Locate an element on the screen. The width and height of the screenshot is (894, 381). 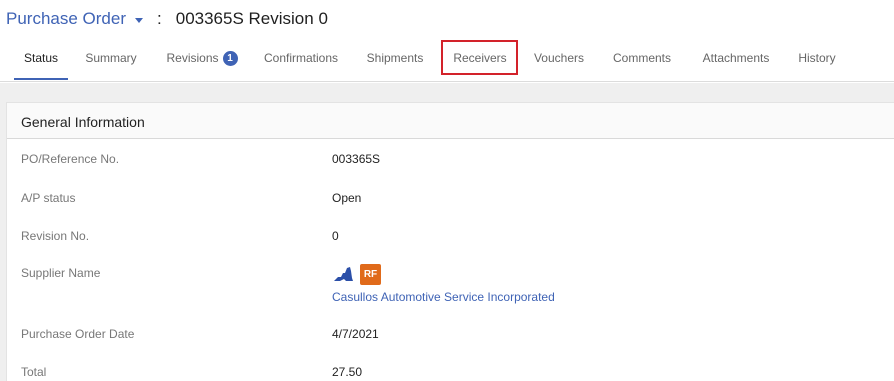
active-tab-indicator is located at coordinates (41, 79).